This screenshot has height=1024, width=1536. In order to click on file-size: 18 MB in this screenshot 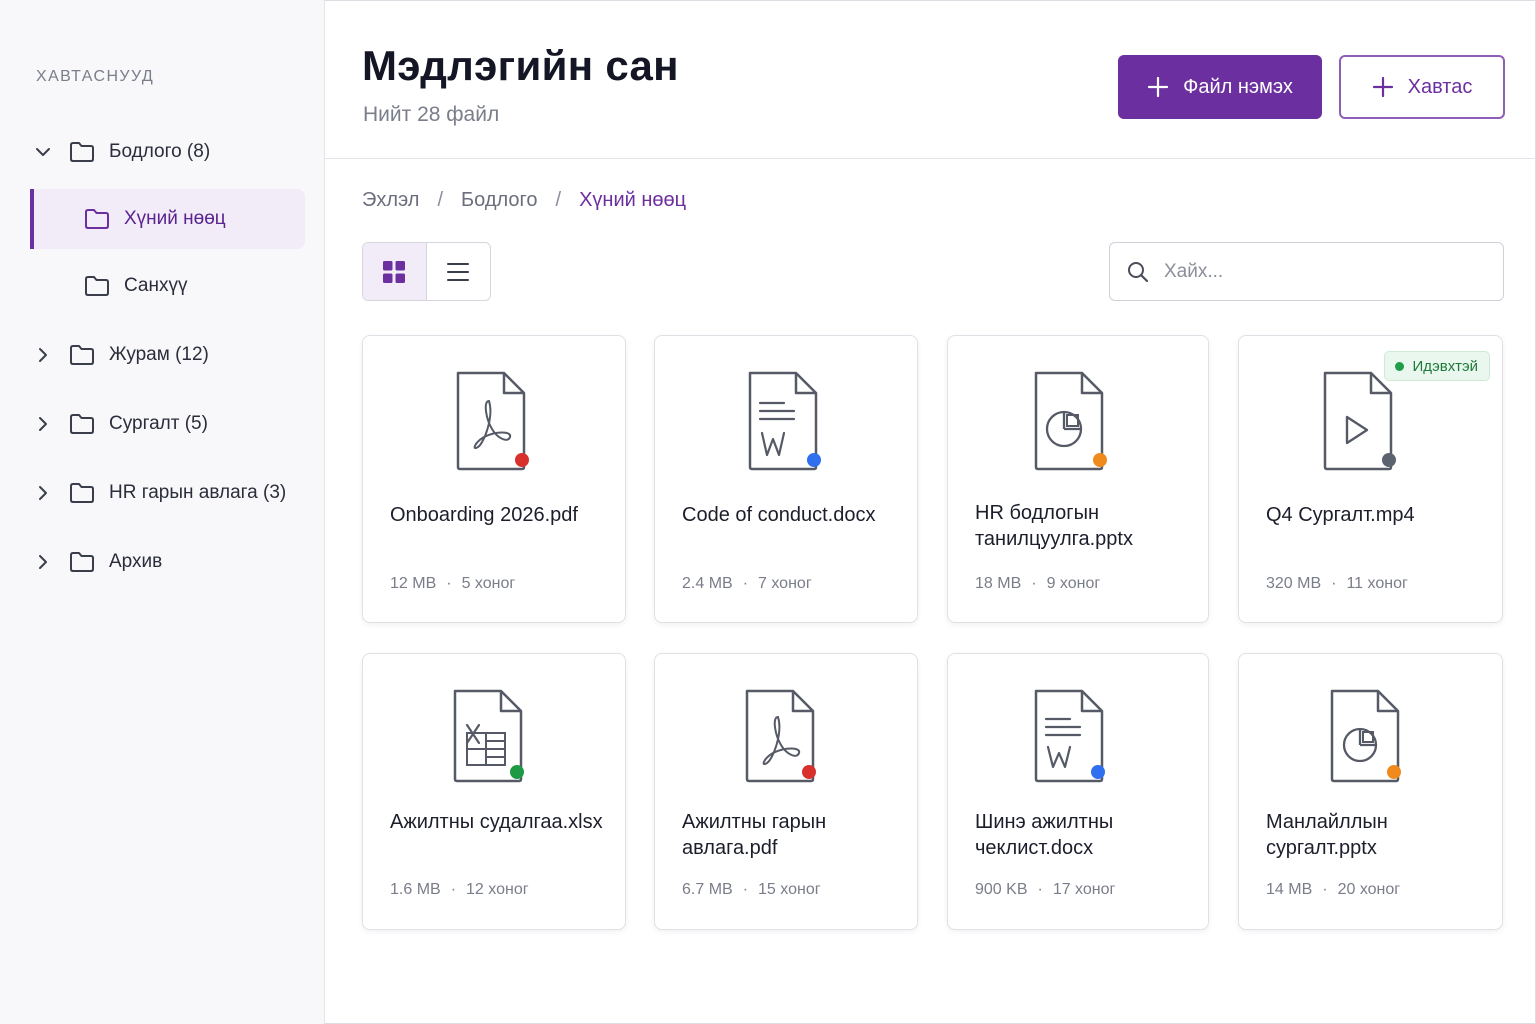, I will do `click(998, 583)`.